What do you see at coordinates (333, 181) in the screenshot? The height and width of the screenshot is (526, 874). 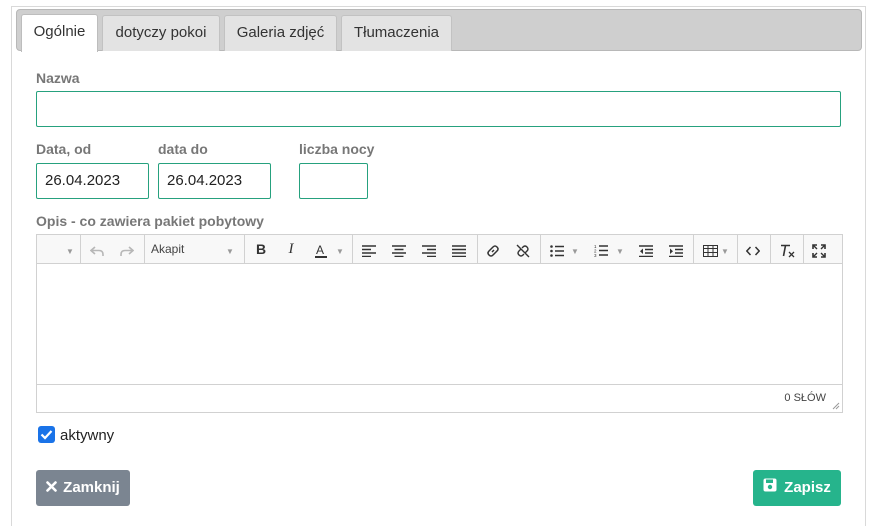 I see `nights-input` at bounding box center [333, 181].